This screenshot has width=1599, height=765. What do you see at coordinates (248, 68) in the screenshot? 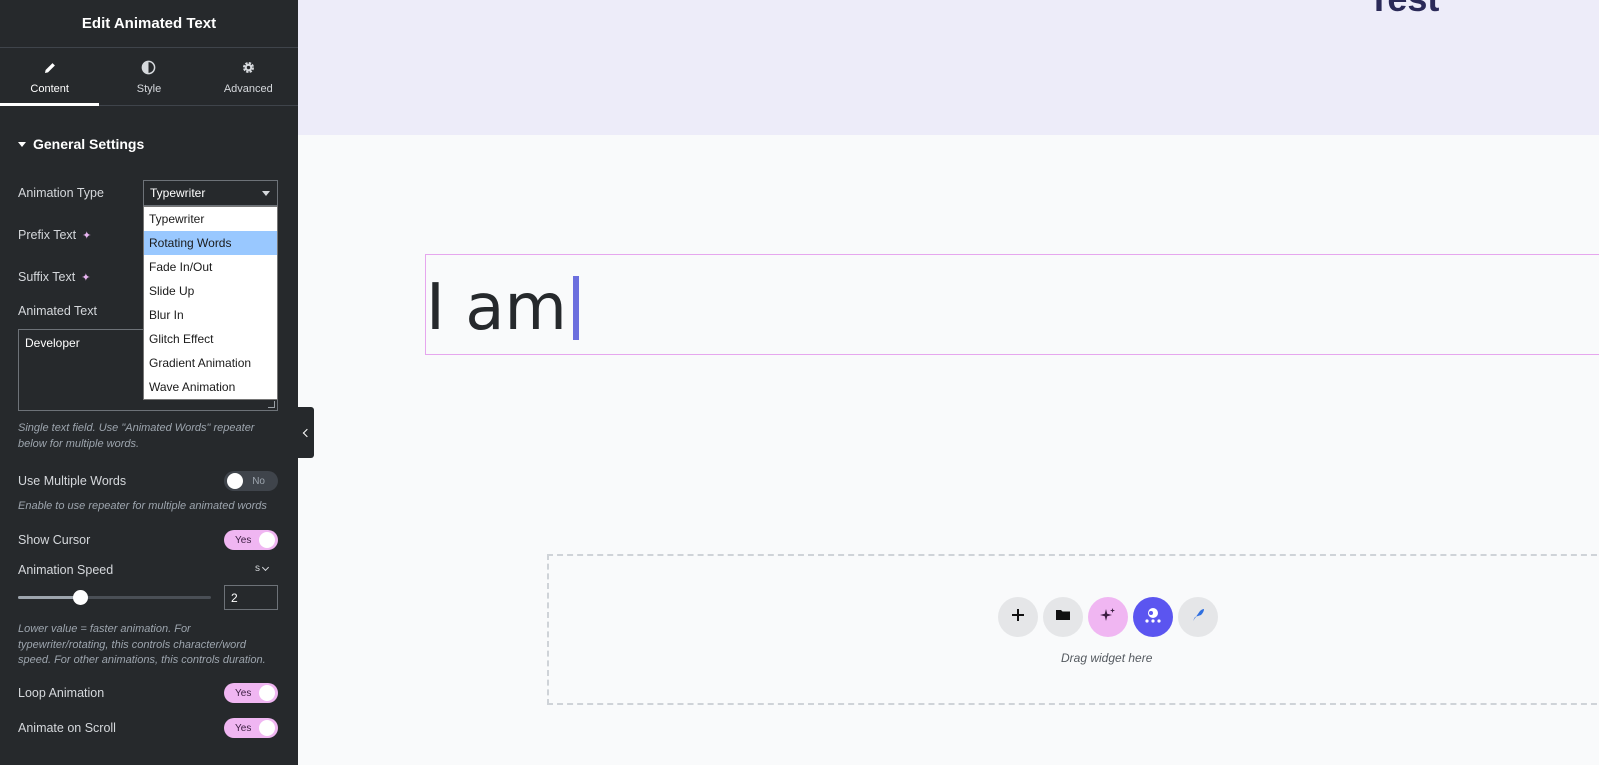
I see `gear-icon` at bounding box center [248, 68].